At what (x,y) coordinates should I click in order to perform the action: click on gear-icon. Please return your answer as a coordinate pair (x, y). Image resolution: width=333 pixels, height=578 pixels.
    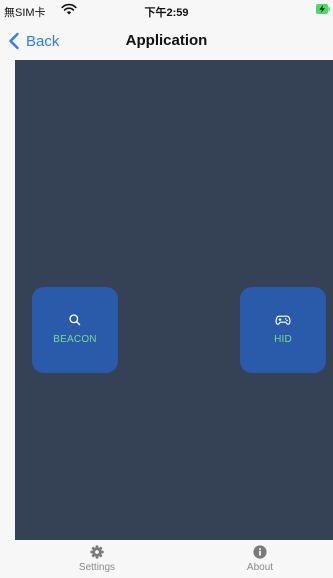
    Looking at the image, I should click on (97, 552).